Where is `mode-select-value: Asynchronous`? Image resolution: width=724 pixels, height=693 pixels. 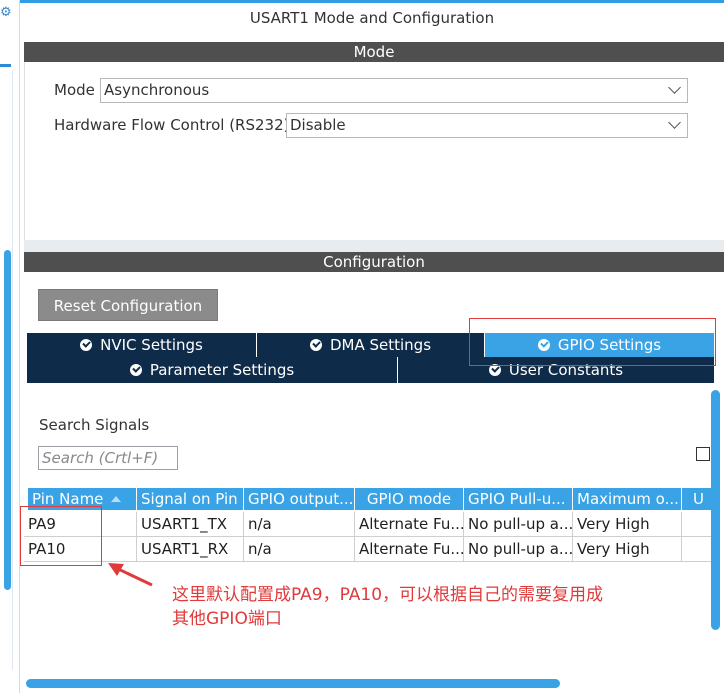
mode-select-value: Asynchronous is located at coordinates (157, 90).